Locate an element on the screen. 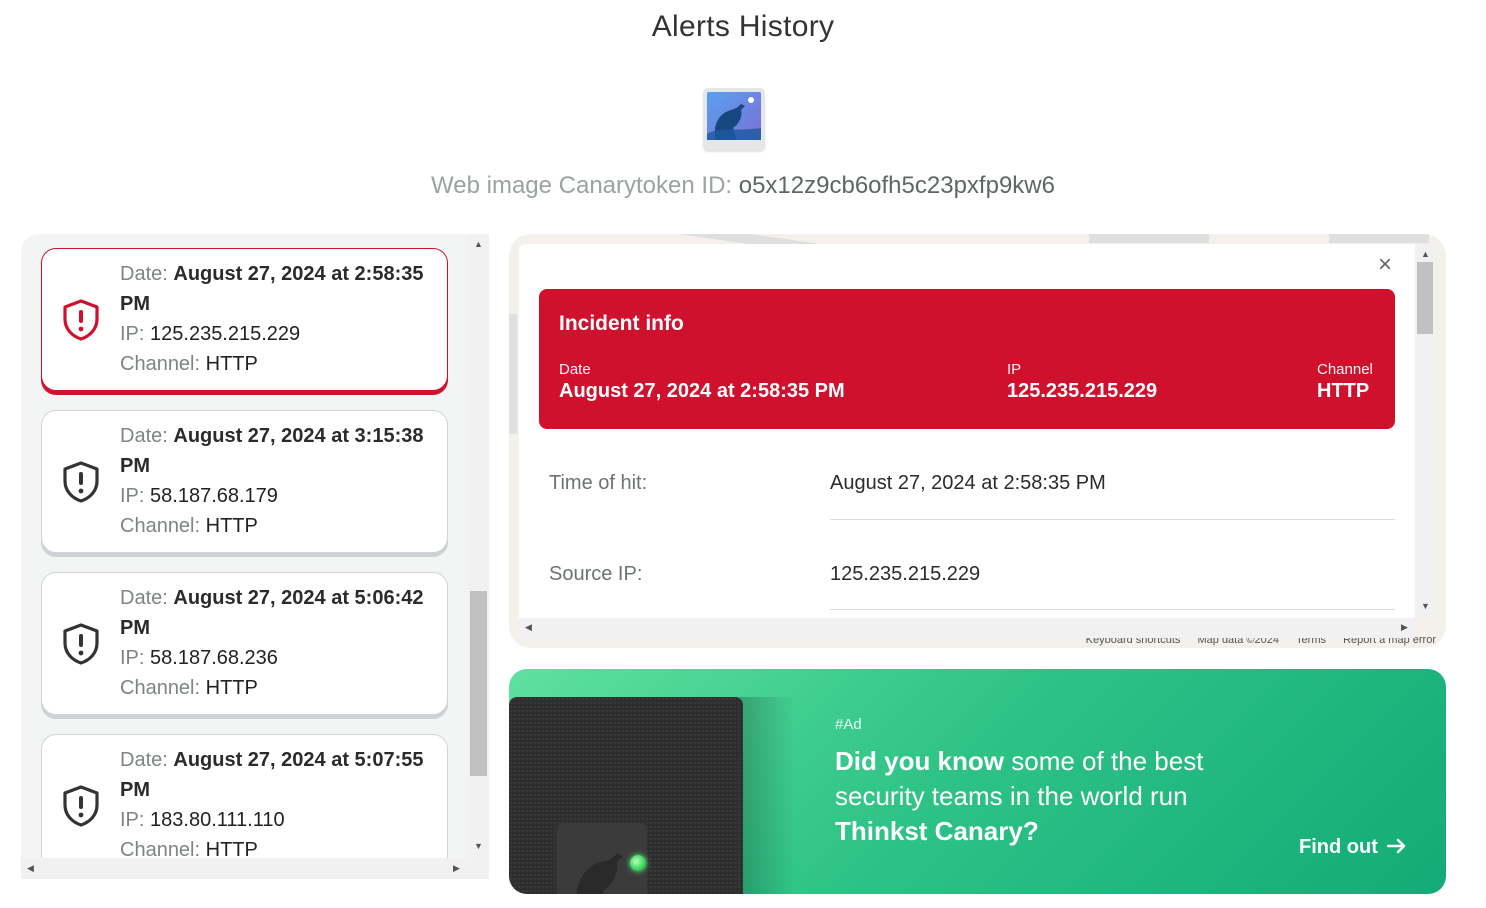  arrow-right-icon is located at coordinates (1396, 846).